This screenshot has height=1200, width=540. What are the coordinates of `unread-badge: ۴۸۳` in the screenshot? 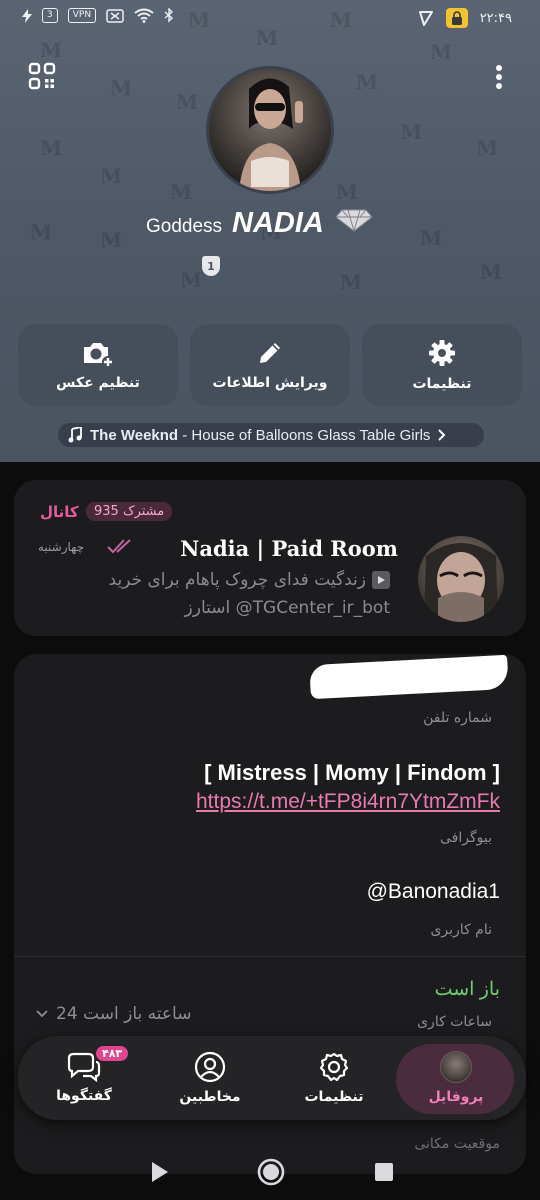 It's located at (112, 1053).